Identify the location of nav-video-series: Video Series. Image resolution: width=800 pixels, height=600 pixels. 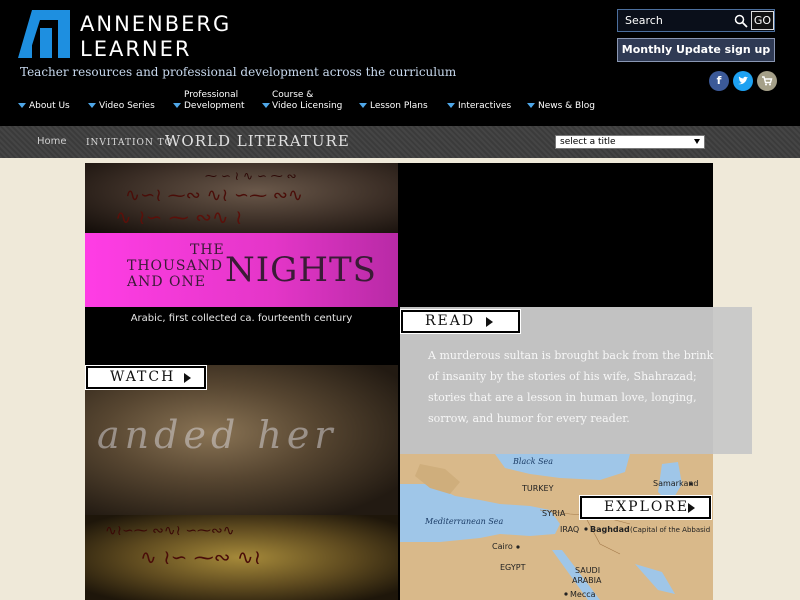
(127, 106).